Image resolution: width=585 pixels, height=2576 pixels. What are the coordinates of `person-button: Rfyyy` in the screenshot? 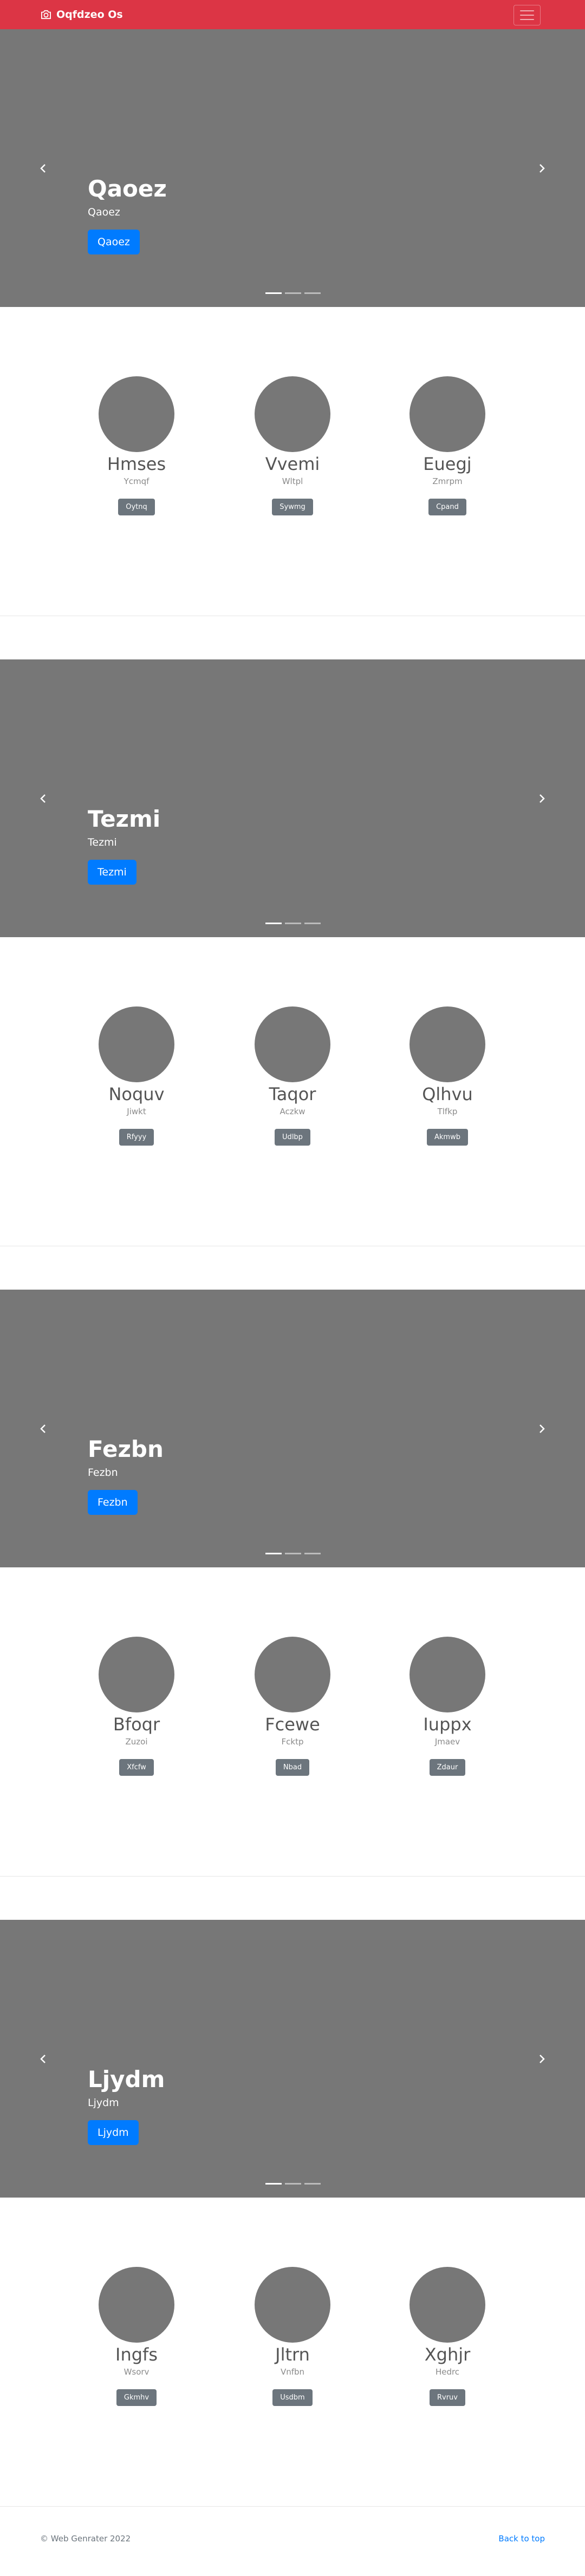 It's located at (136, 1137).